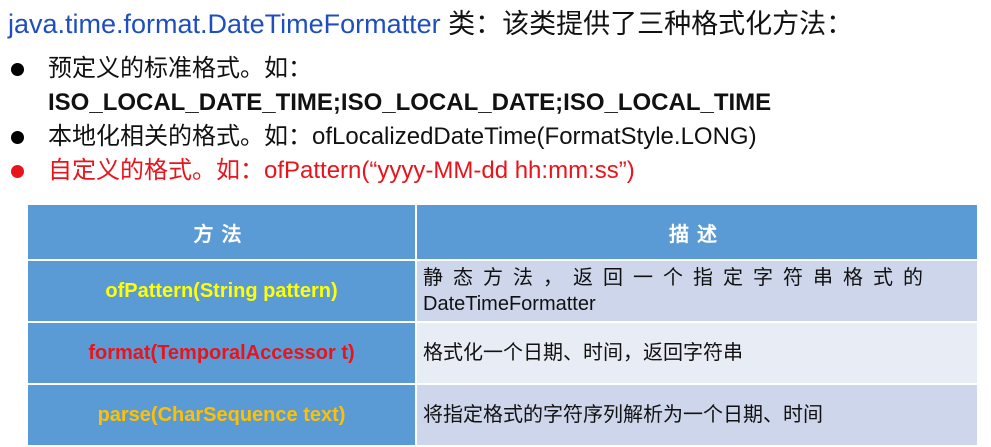  I want to click on description-line: 静态方法，返回一个指定字符串格式的, so click(678, 278).